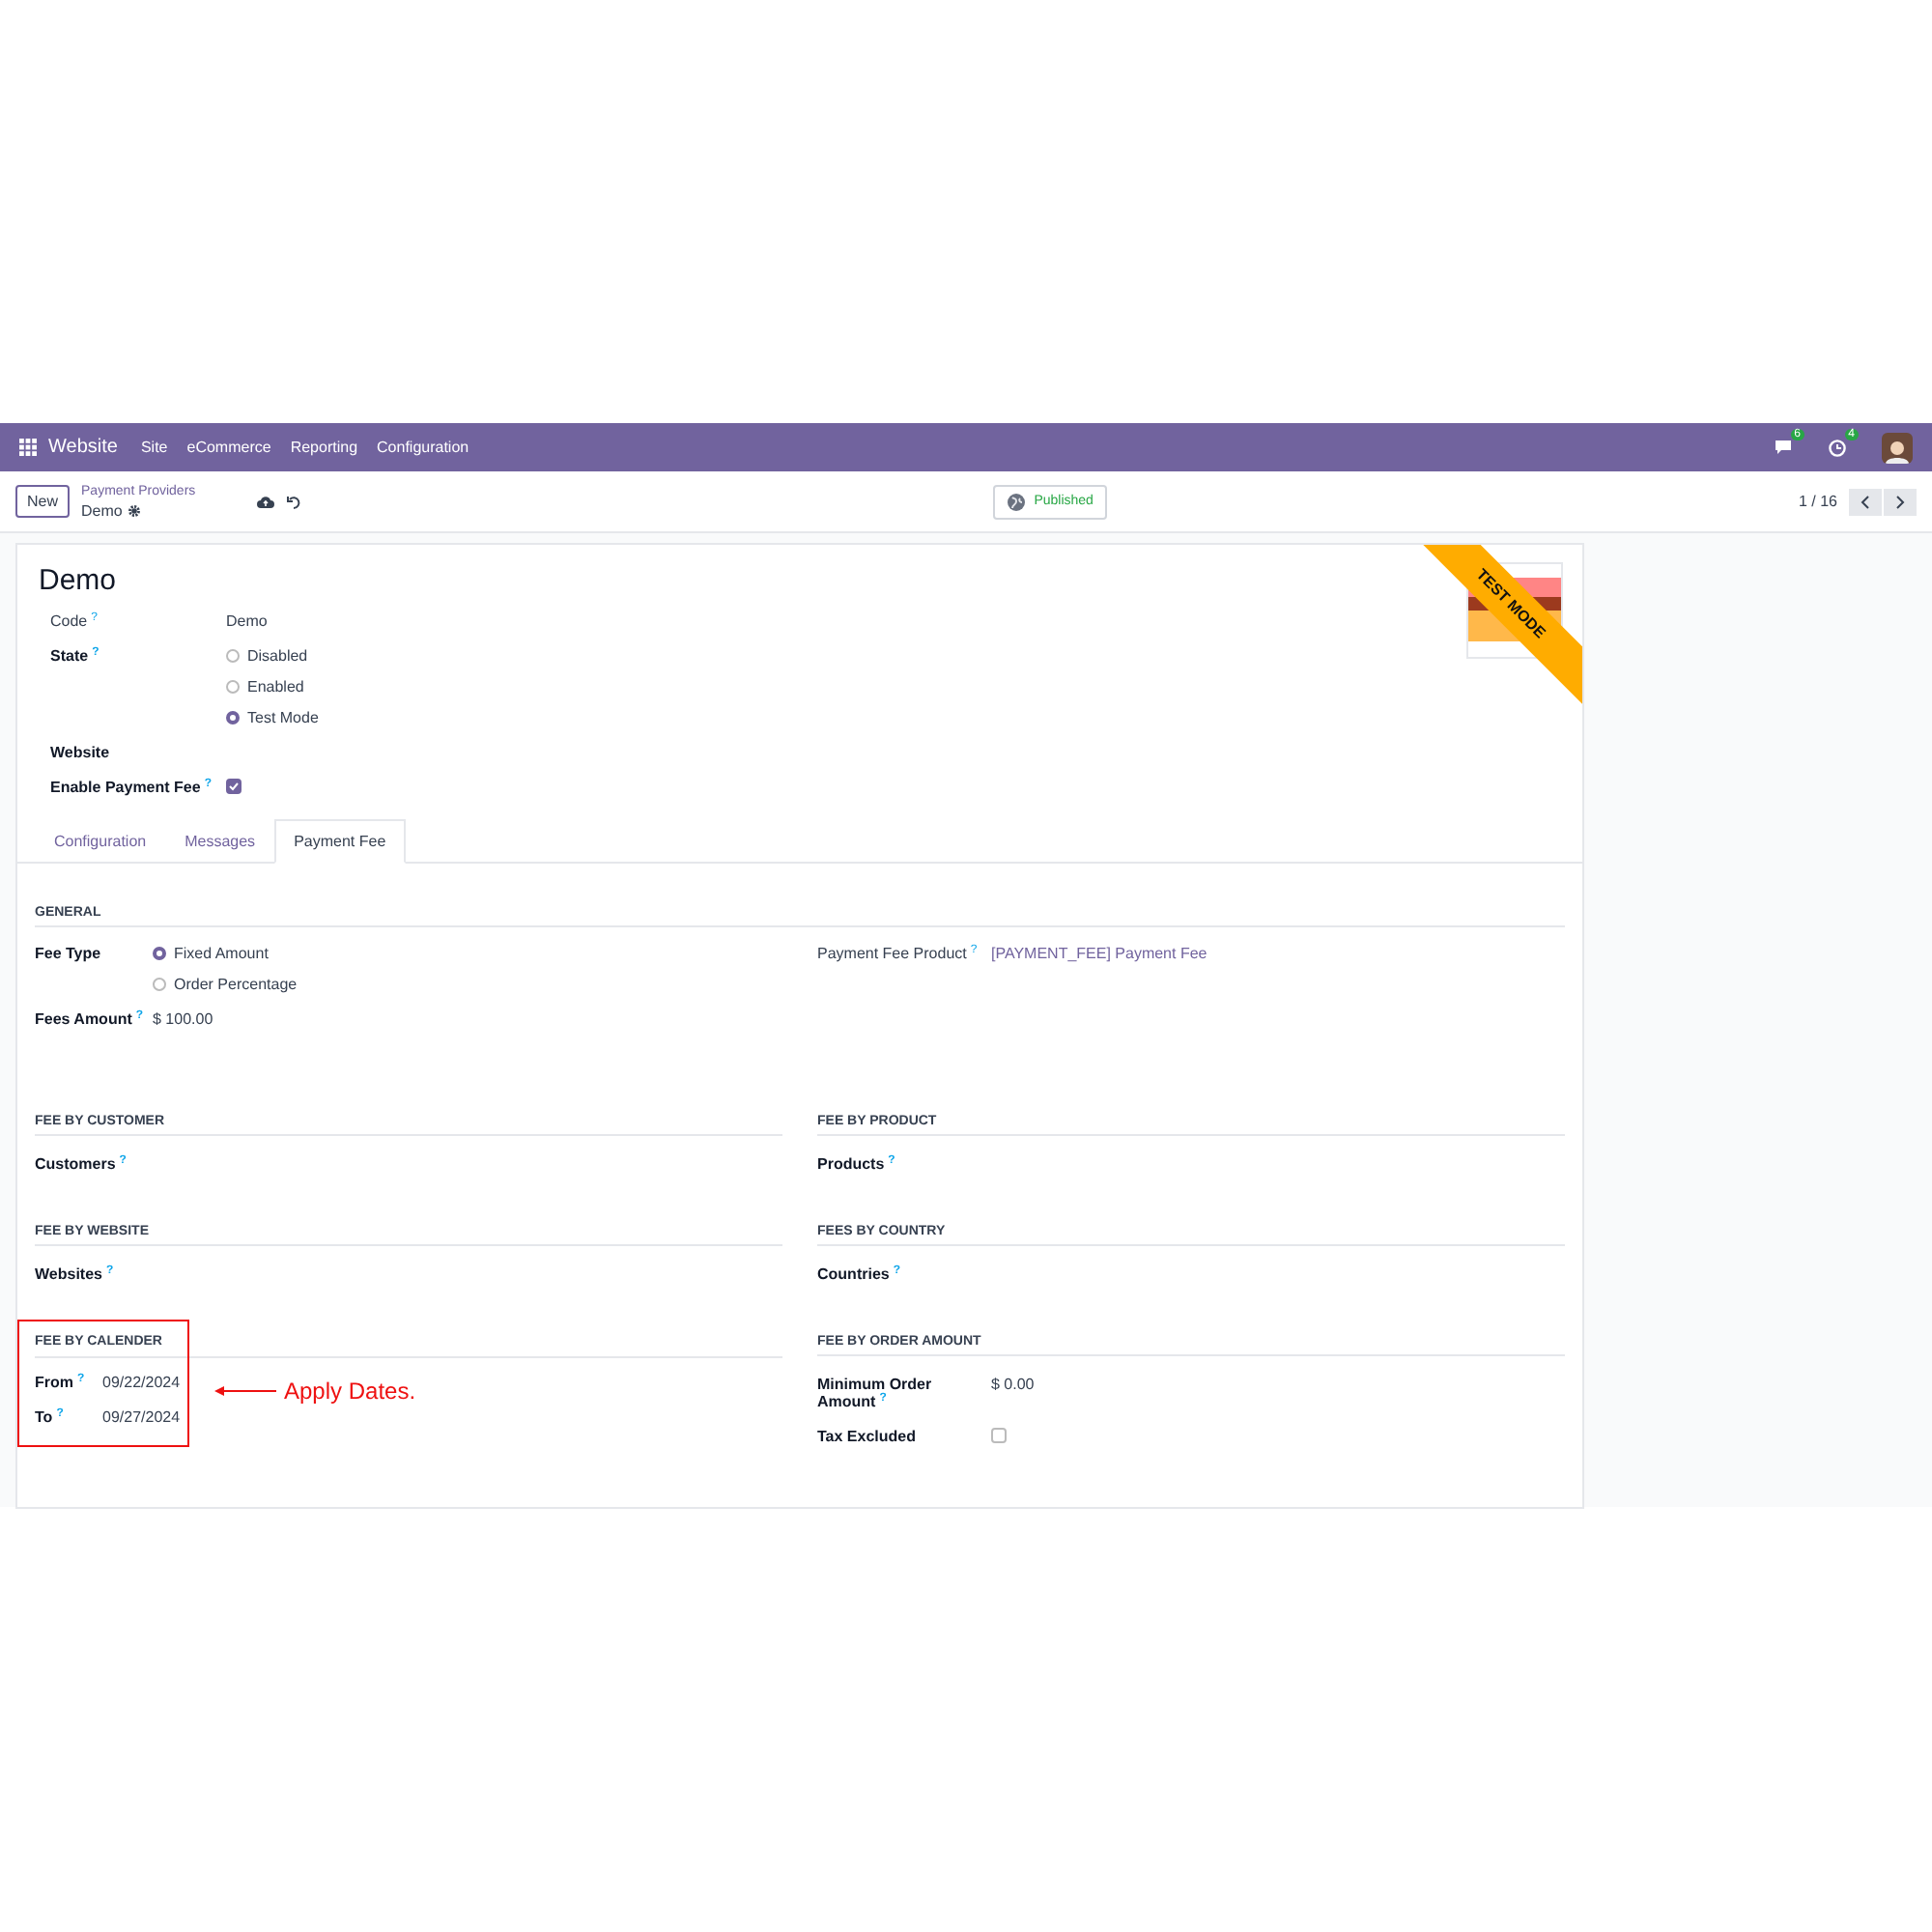 Image resolution: width=1932 pixels, height=1932 pixels. Describe the element at coordinates (1897, 447) in the screenshot. I see `user-avatar` at that location.